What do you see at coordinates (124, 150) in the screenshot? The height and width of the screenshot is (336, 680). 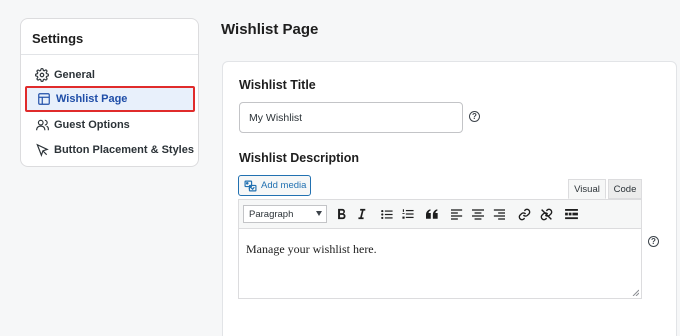 I see `sidebar-item-label: Button Placement & Styles` at bounding box center [124, 150].